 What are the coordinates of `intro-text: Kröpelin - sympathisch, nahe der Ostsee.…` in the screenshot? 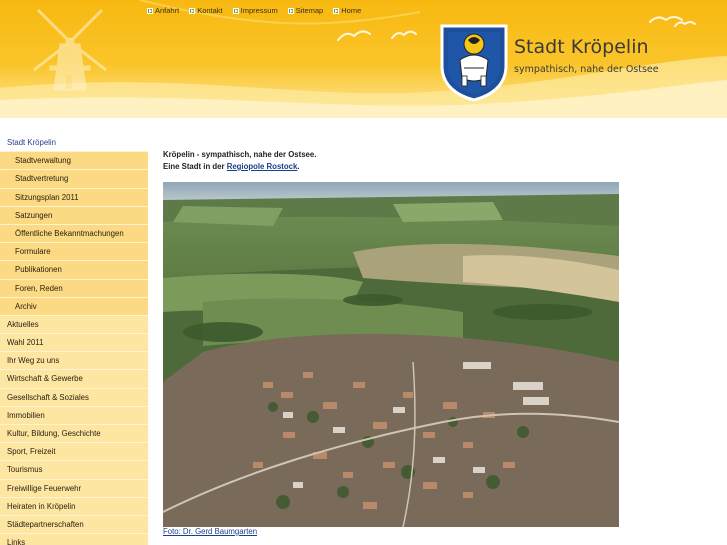 It's located at (443, 161).